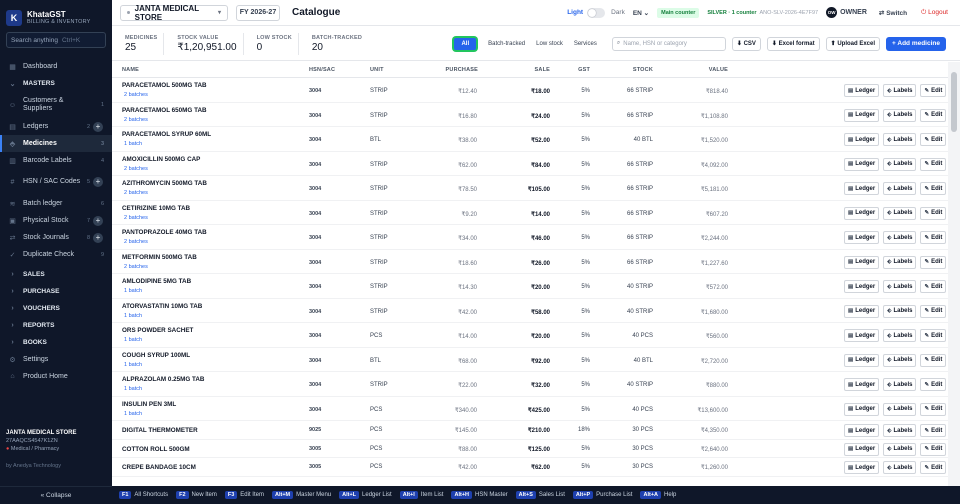  I want to click on shortcut-item: Alt+M Master Menu, so click(301, 495).